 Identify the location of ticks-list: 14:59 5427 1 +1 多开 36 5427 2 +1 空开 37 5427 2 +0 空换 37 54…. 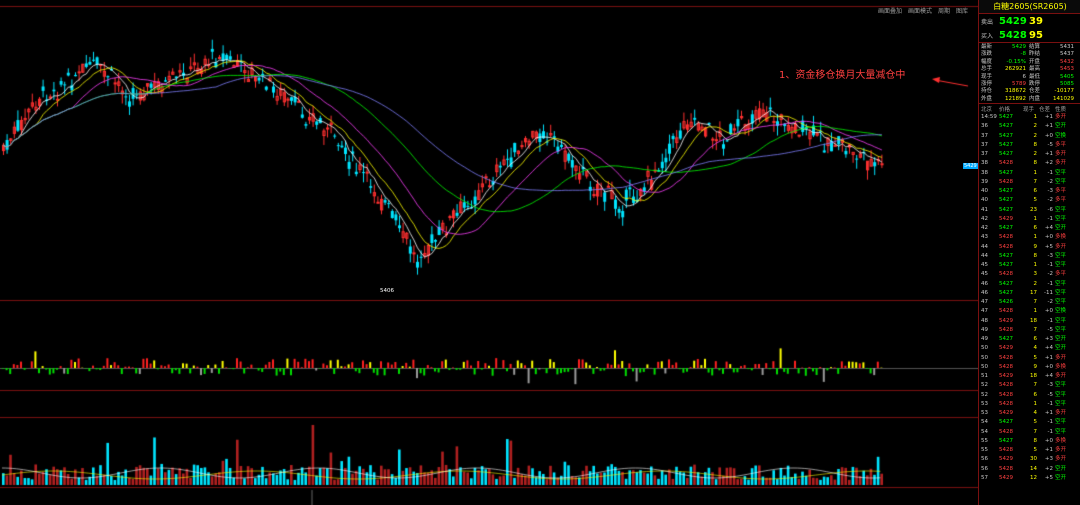
(1029, 298).